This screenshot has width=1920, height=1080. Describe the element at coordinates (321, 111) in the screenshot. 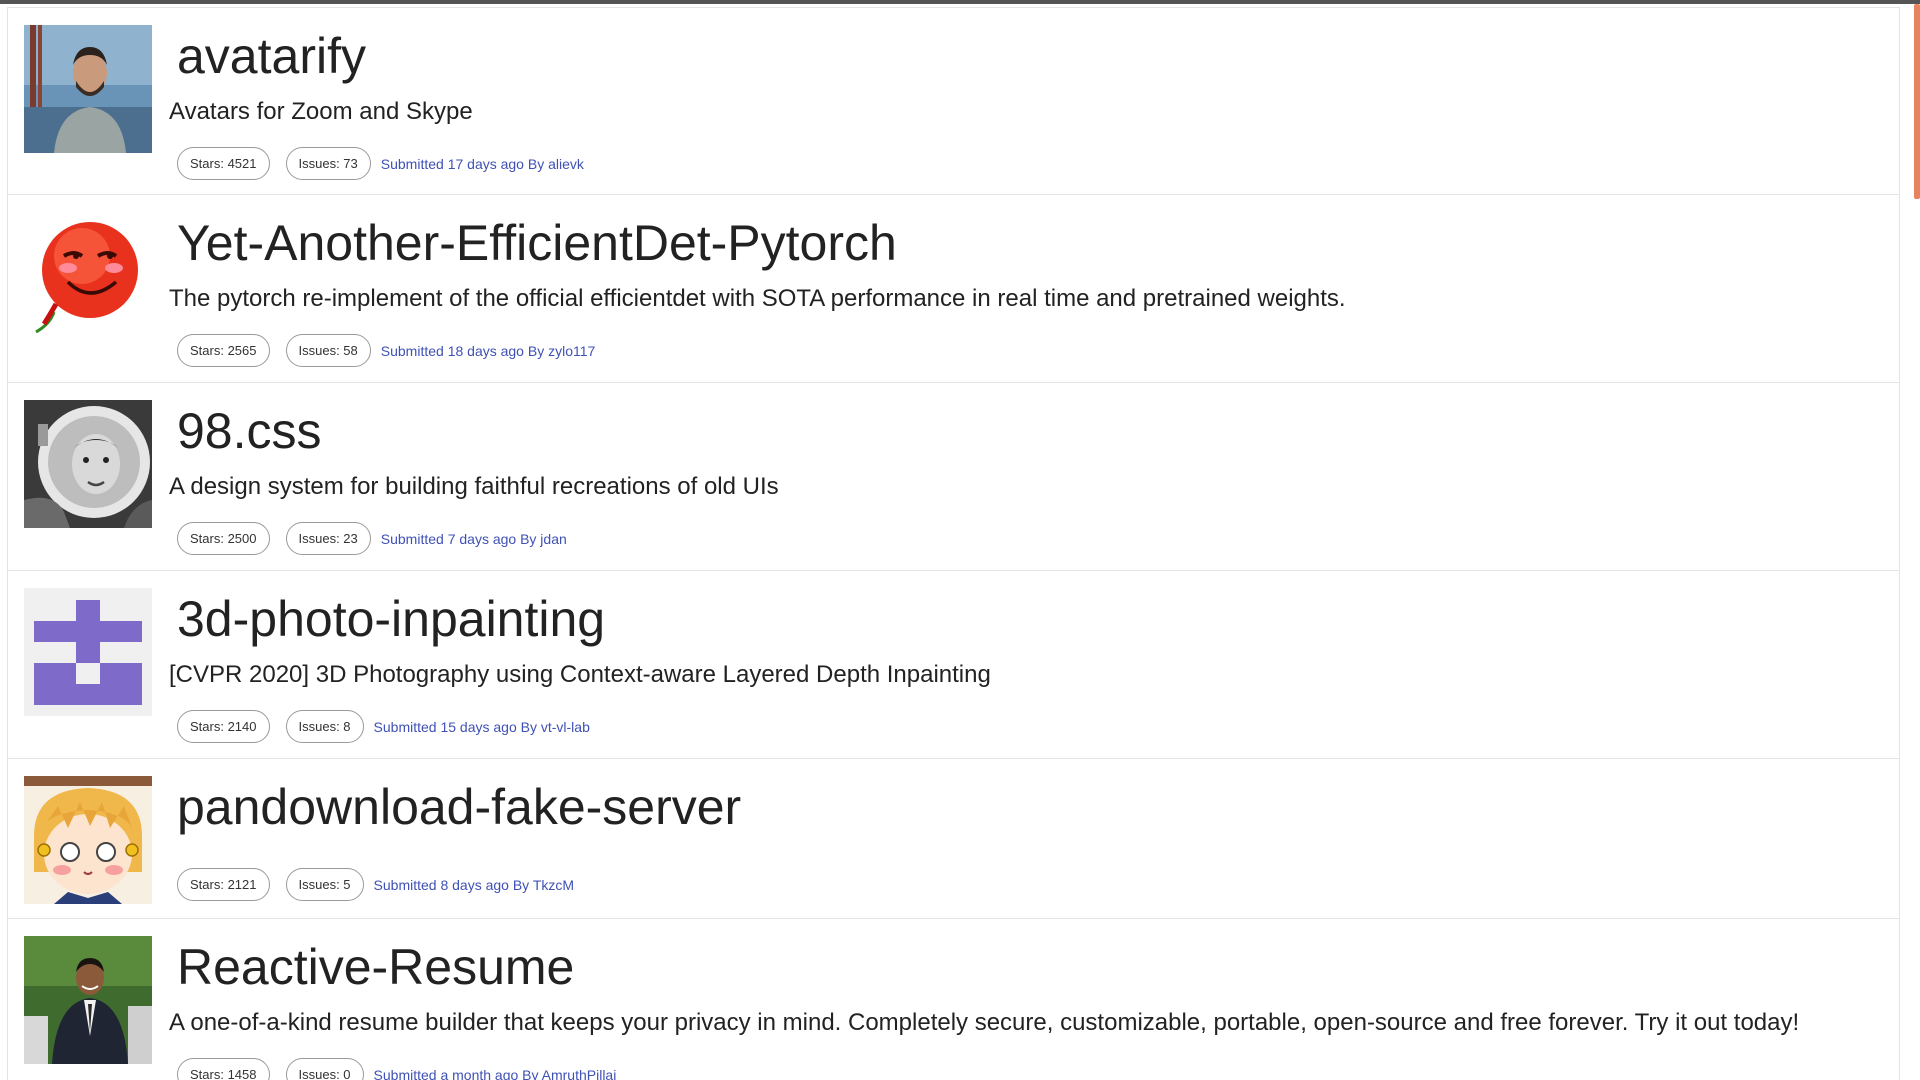

I see `repo-description: Avatars for Zoom and Skype` at that location.